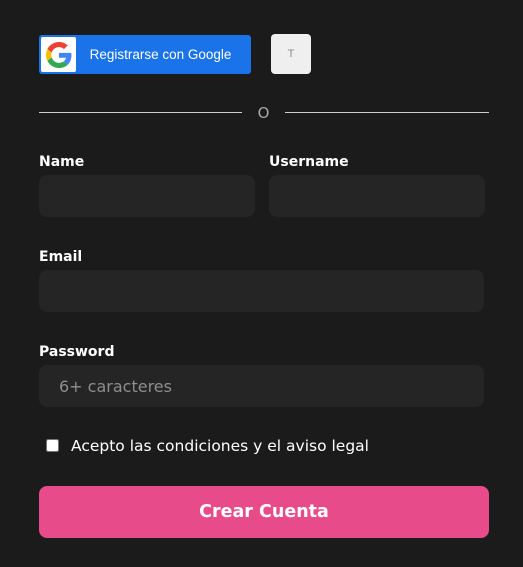 The width and height of the screenshot is (523, 567). Describe the element at coordinates (387, 112) in the screenshot. I see `divider-right-line` at that location.